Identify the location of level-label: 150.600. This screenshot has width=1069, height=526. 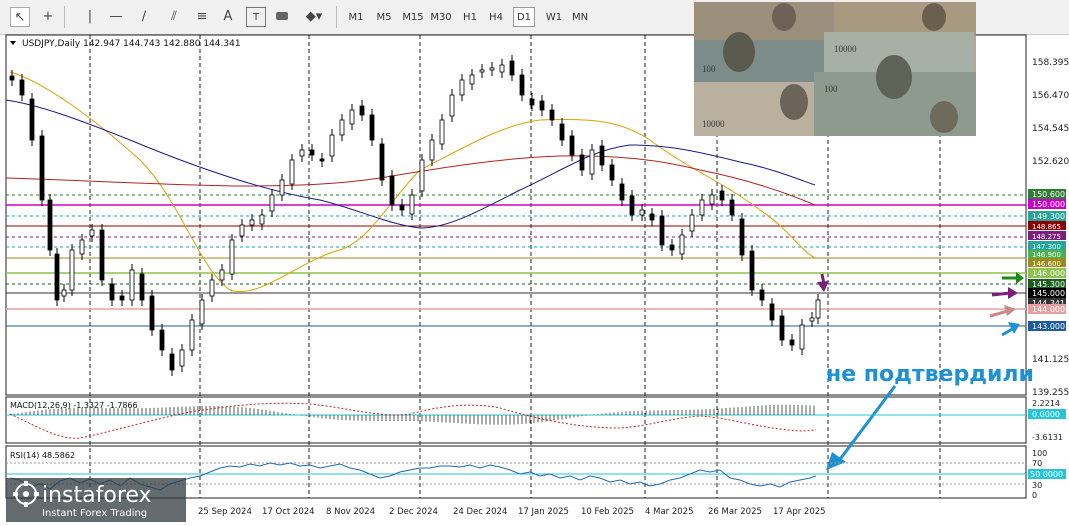
(1048, 194).